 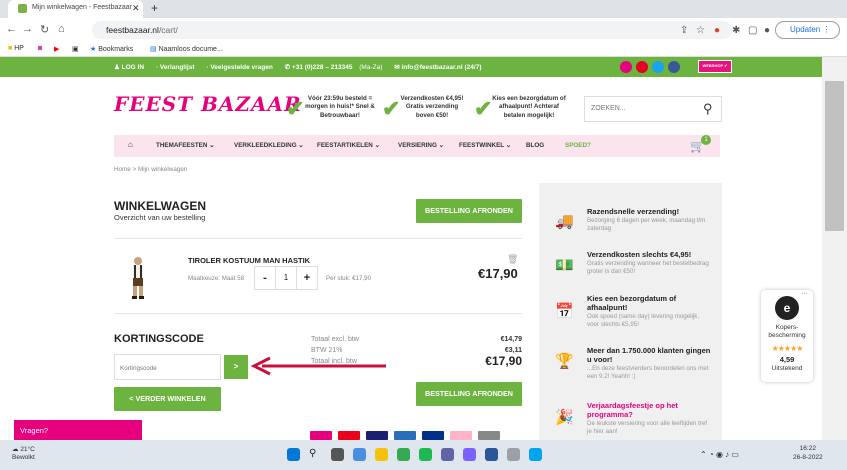 What do you see at coordinates (632, 303) in the screenshot?
I see `benefit-title: Kies een bezorgdatum of afhaalpunt!` at bounding box center [632, 303].